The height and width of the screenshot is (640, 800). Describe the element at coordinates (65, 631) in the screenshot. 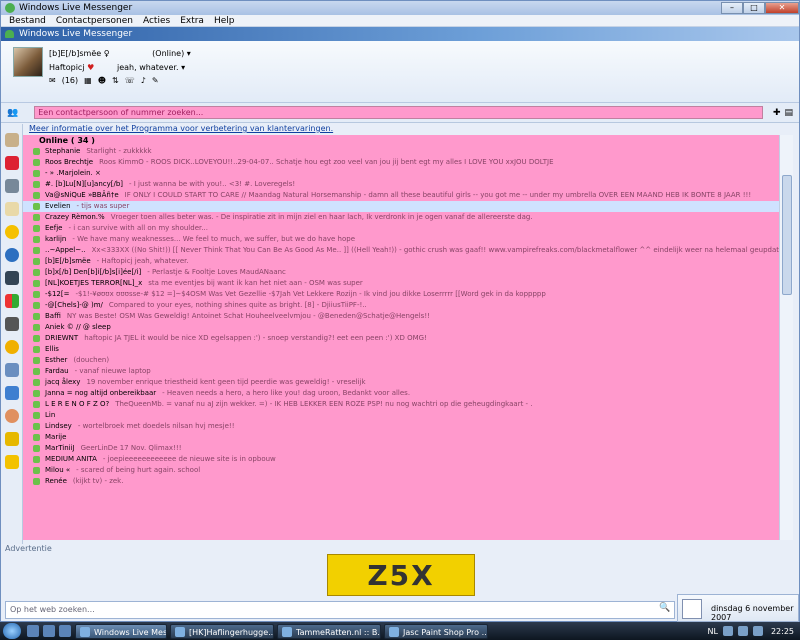

I see `quicklaunch-media-icon` at that location.